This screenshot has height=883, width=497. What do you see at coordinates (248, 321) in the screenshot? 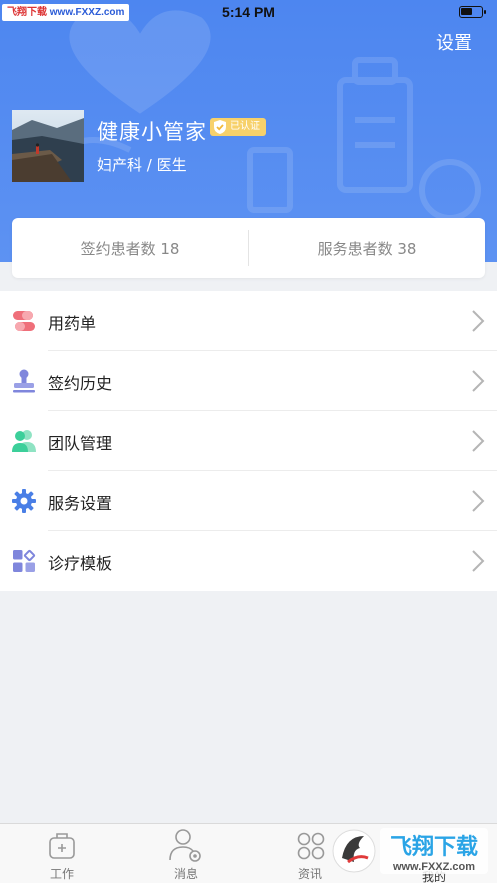
I see `menu-item-medication-list: 用药单` at bounding box center [248, 321].